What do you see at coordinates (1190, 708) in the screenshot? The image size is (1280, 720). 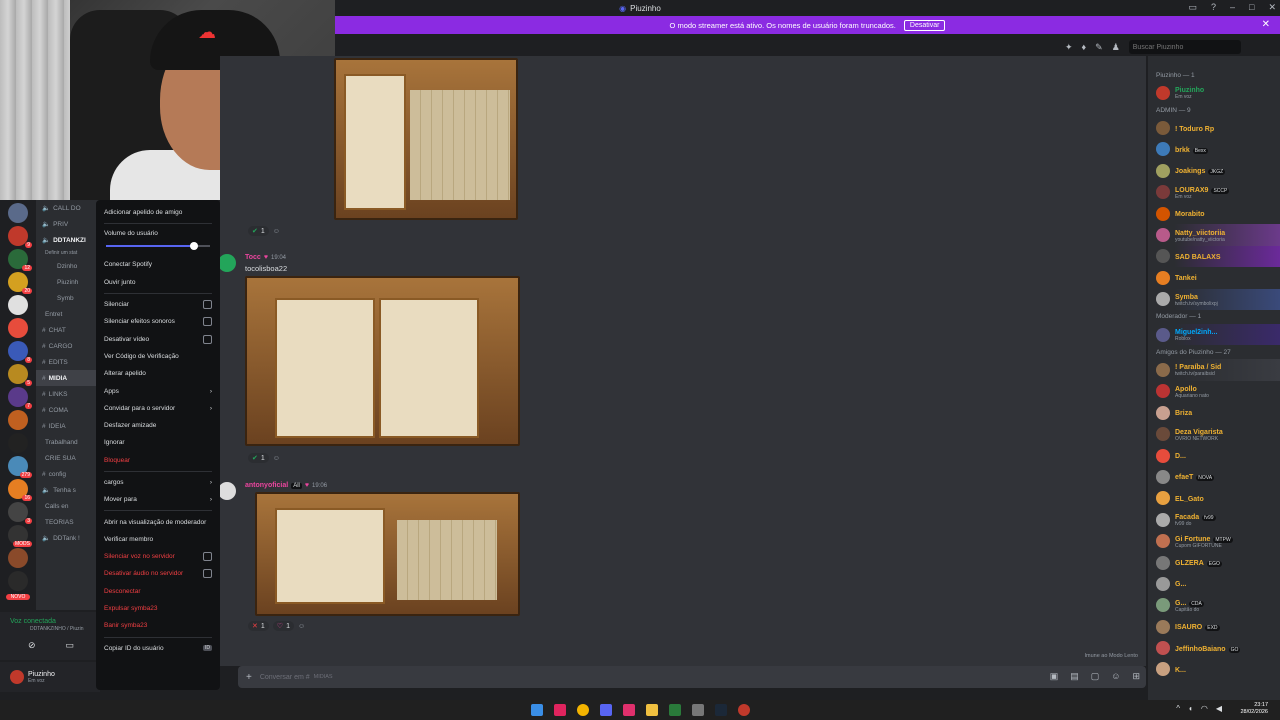 I see `mic-icon: ◖` at bounding box center [1190, 708].